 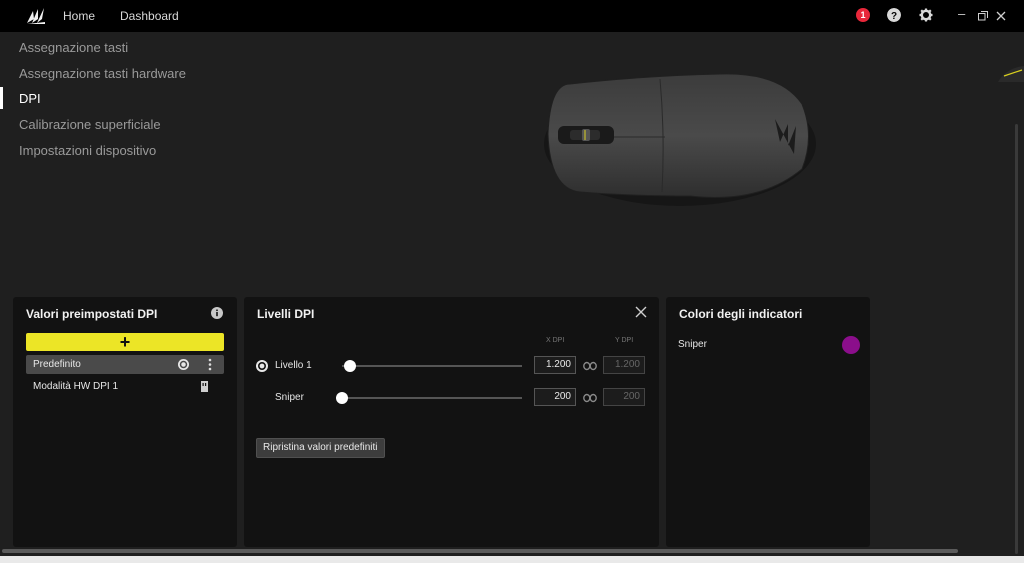 I want to click on sidebar-item-surface-calibration: Calibrazione superficiale, so click(x=90, y=124).